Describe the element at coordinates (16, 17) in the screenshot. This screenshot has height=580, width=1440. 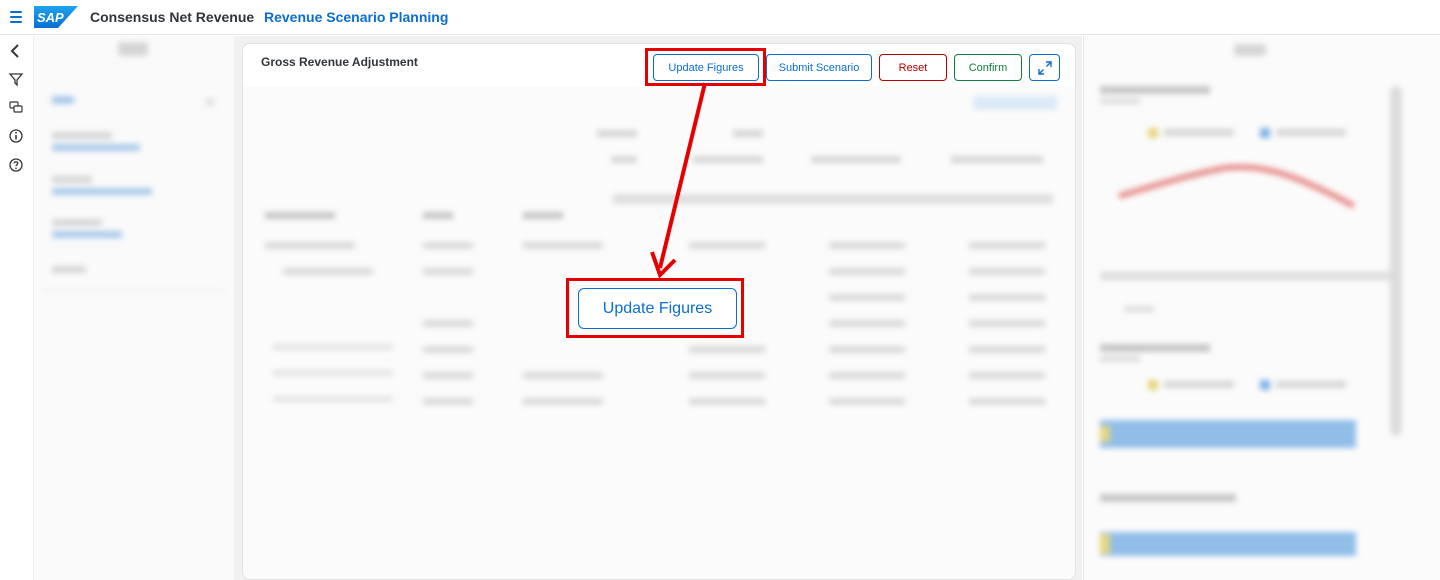
I see `menu-icon` at that location.